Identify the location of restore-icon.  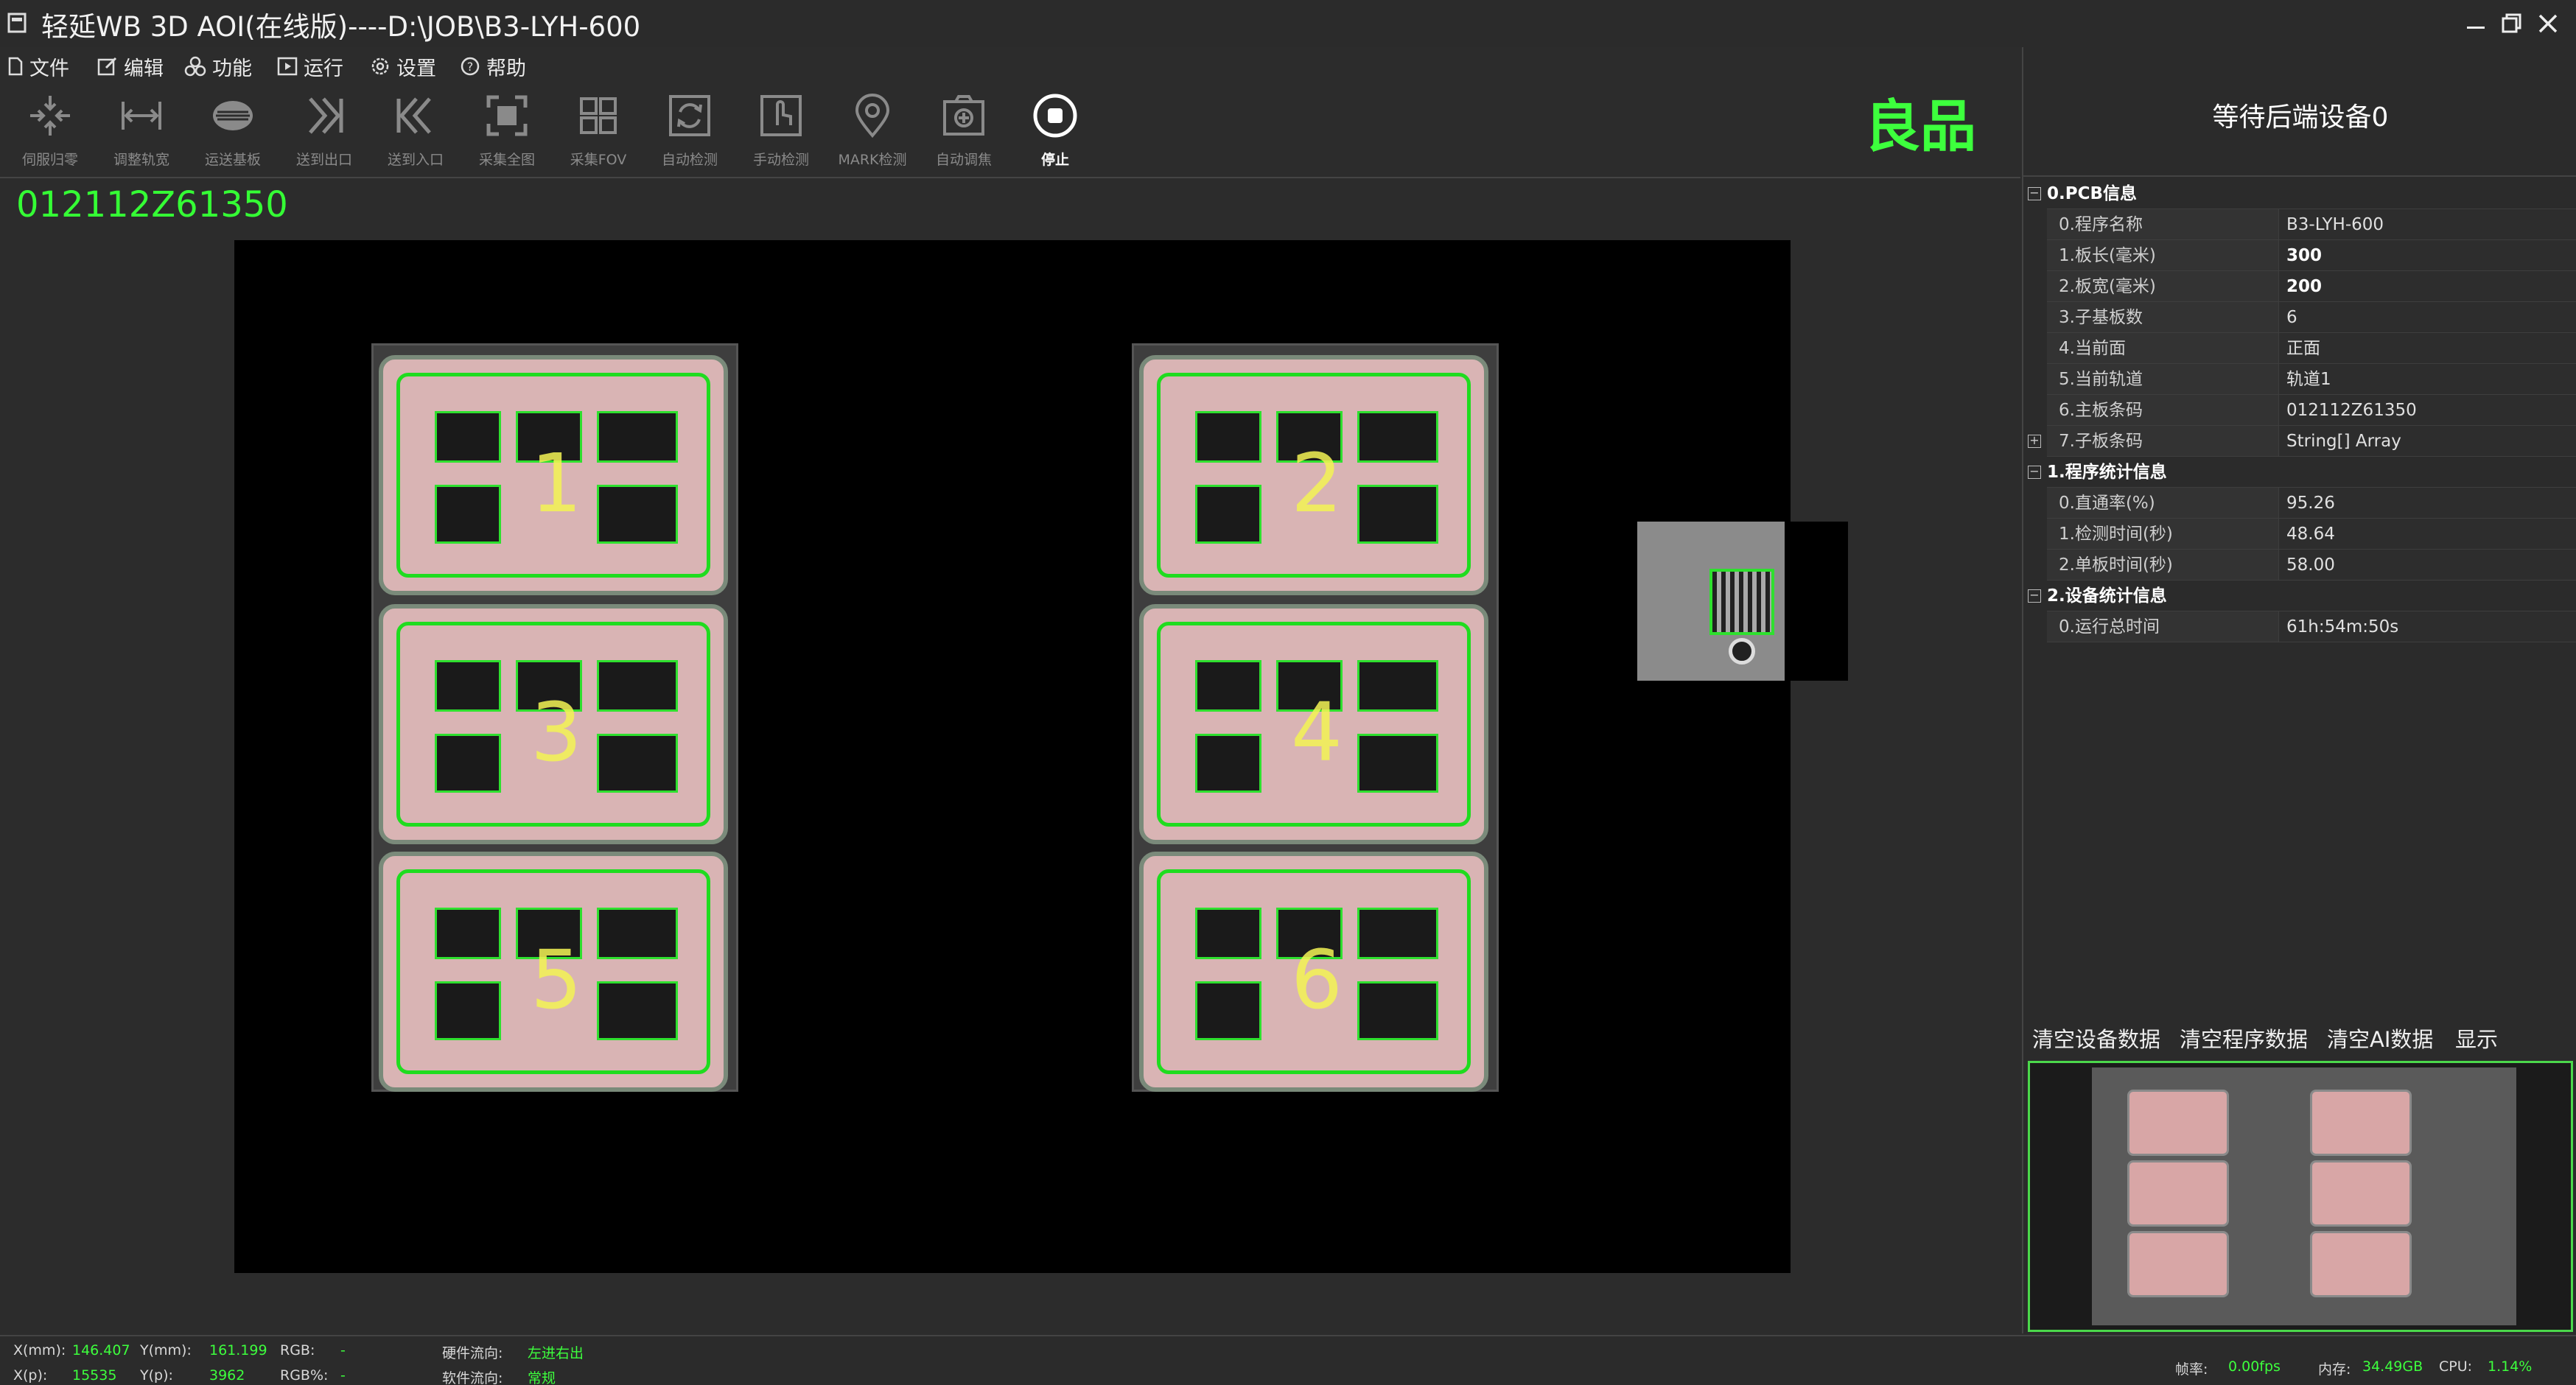
(2511, 23).